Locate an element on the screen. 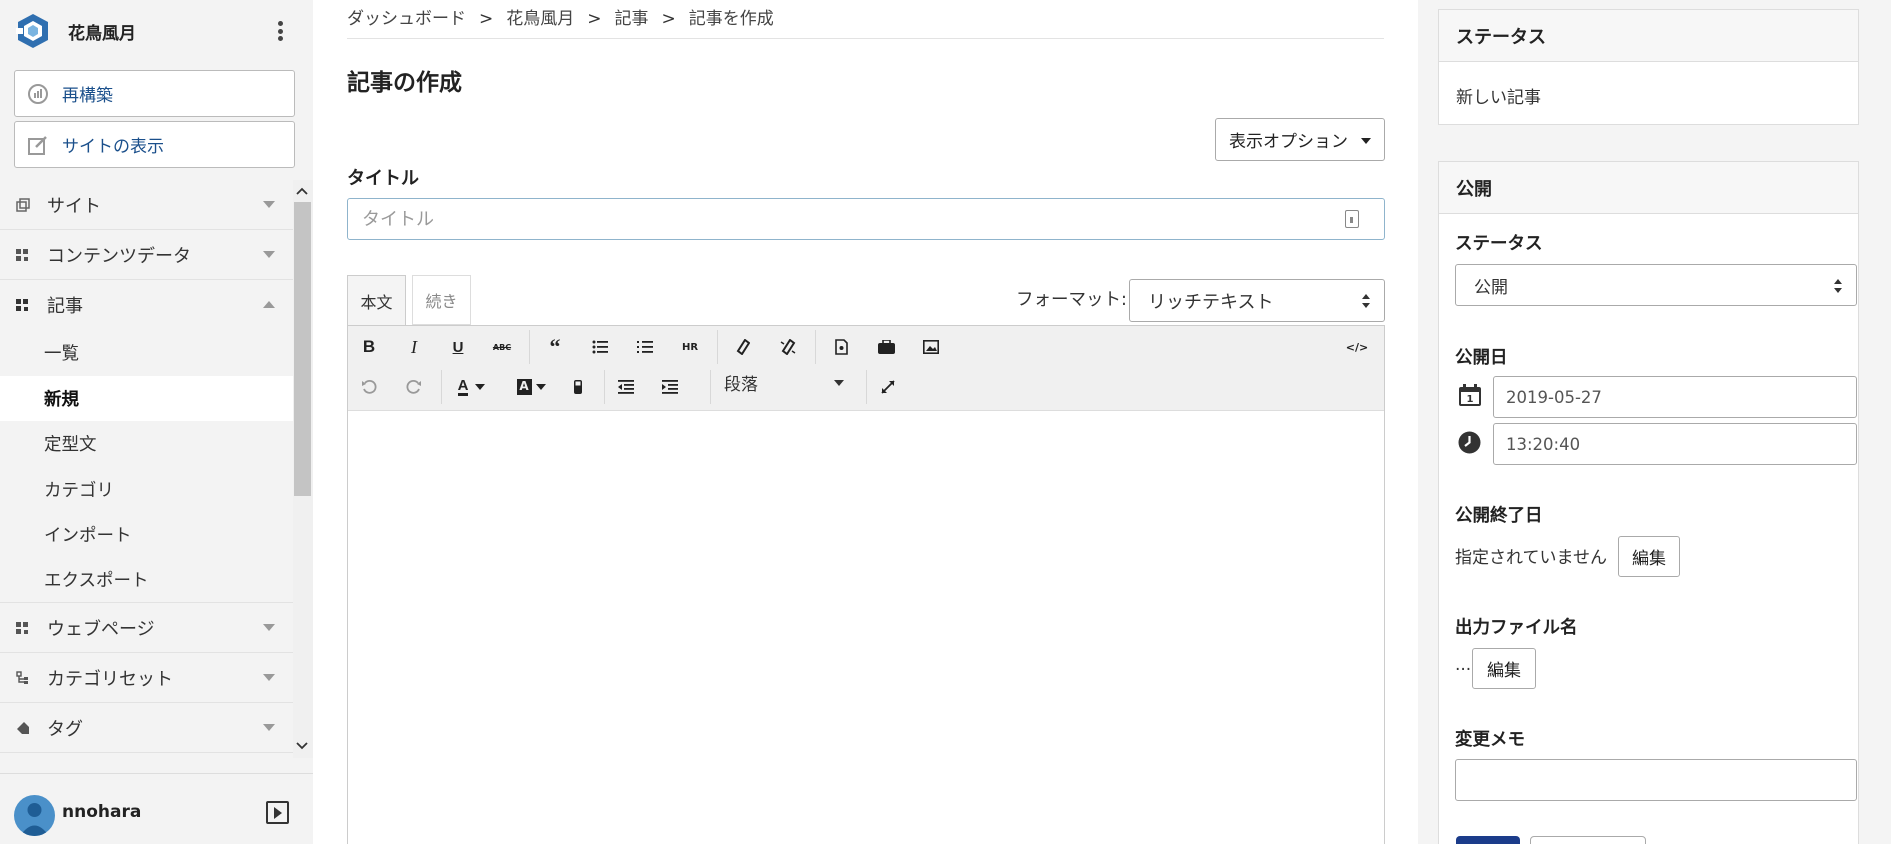 The height and width of the screenshot is (844, 1891). collapse-sidebar-icon is located at coordinates (277, 812).